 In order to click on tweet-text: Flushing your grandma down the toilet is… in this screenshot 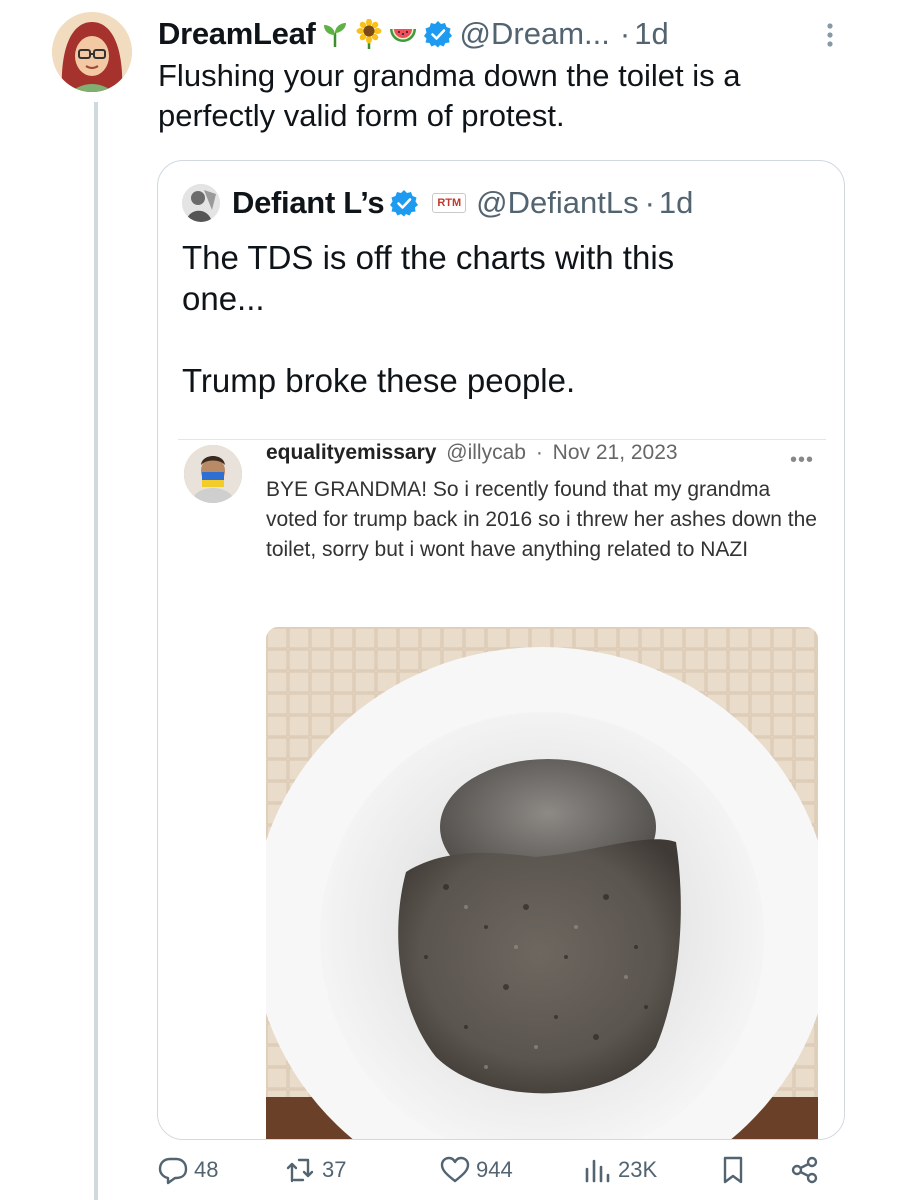, I will do `click(449, 95)`.